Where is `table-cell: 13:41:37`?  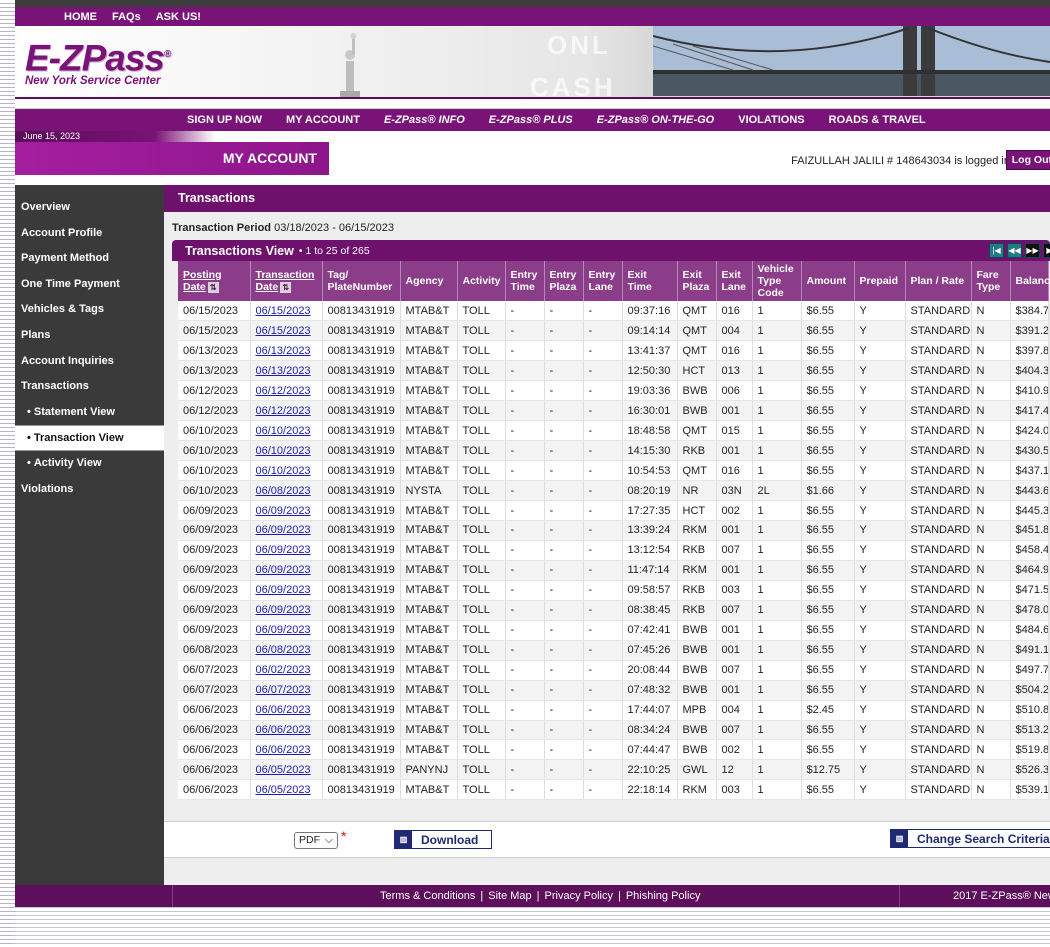
table-cell: 13:41:37 is located at coordinates (650, 351).